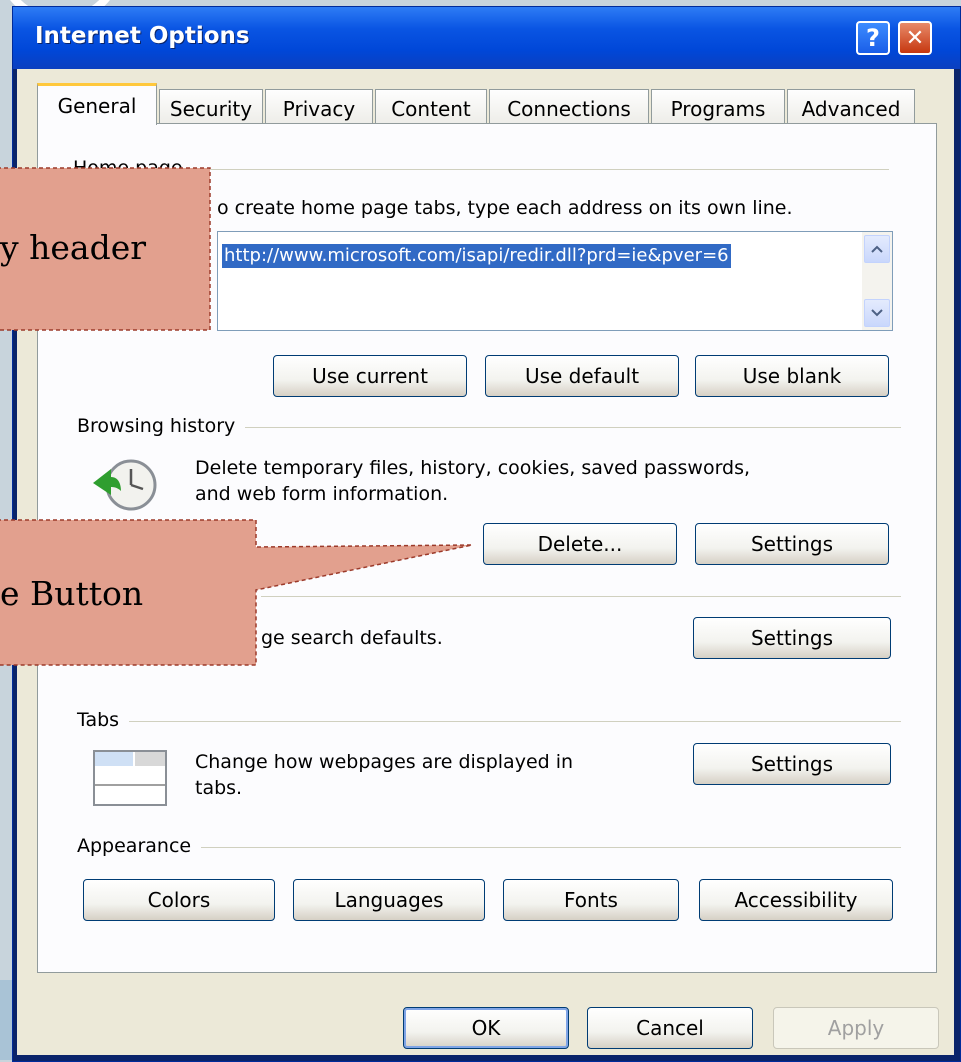  What do you see at coordinates (72, 593) in the screenshot?
I see `delete-button-callout-text: e Button` at bounding box center [72, 593].